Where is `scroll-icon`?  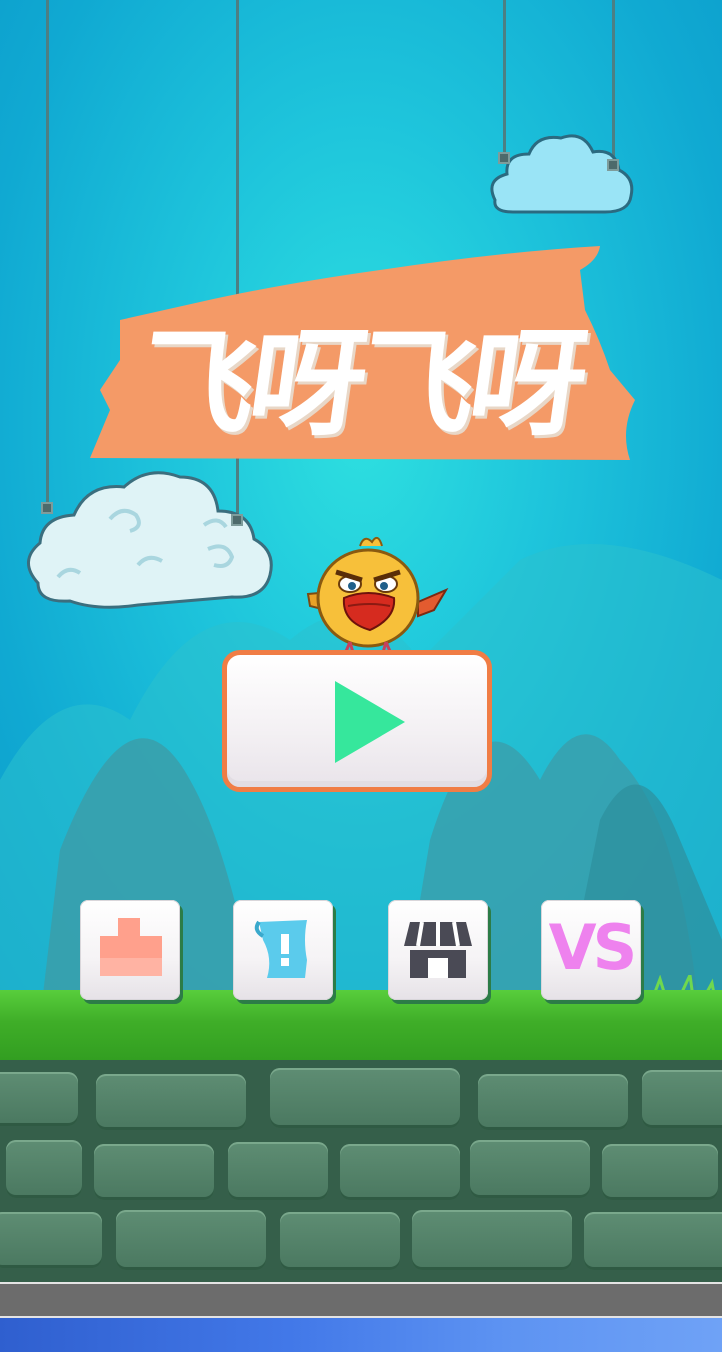
scroll-icon is located at coordinates (280, 949).